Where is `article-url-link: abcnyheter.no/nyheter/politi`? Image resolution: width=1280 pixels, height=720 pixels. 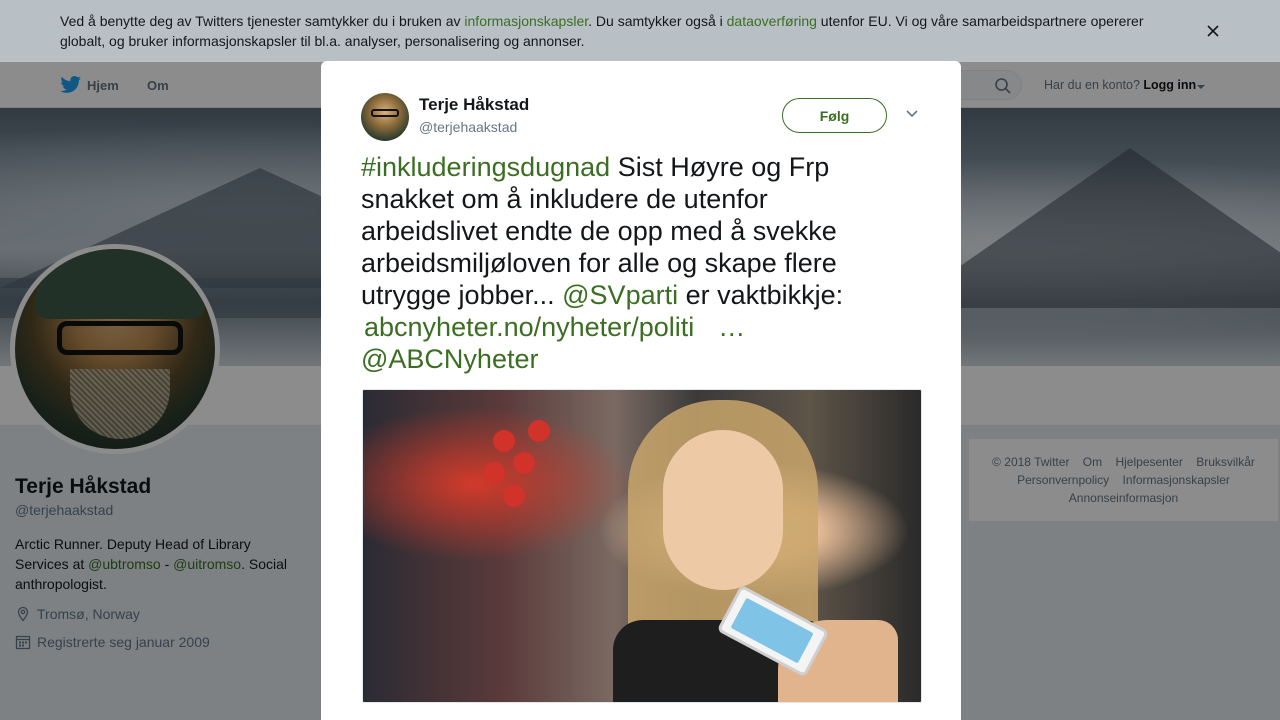
article-url-link: abcnyheter.no/nyheter/politi is located at coordinates (529, 327).